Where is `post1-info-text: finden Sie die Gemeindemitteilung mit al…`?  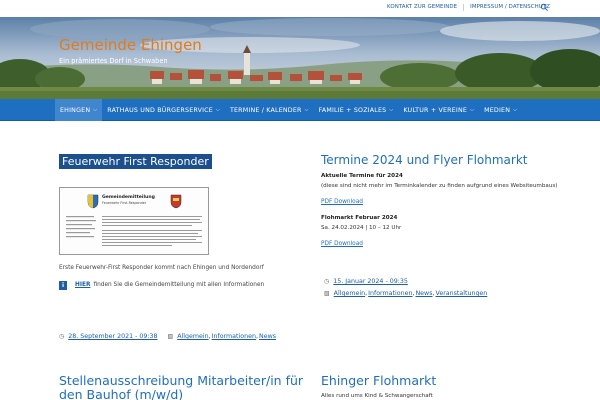
post1-info-text: finden Sie die Gemeindemitteilung mit al… is located at coordinates (179, 285).